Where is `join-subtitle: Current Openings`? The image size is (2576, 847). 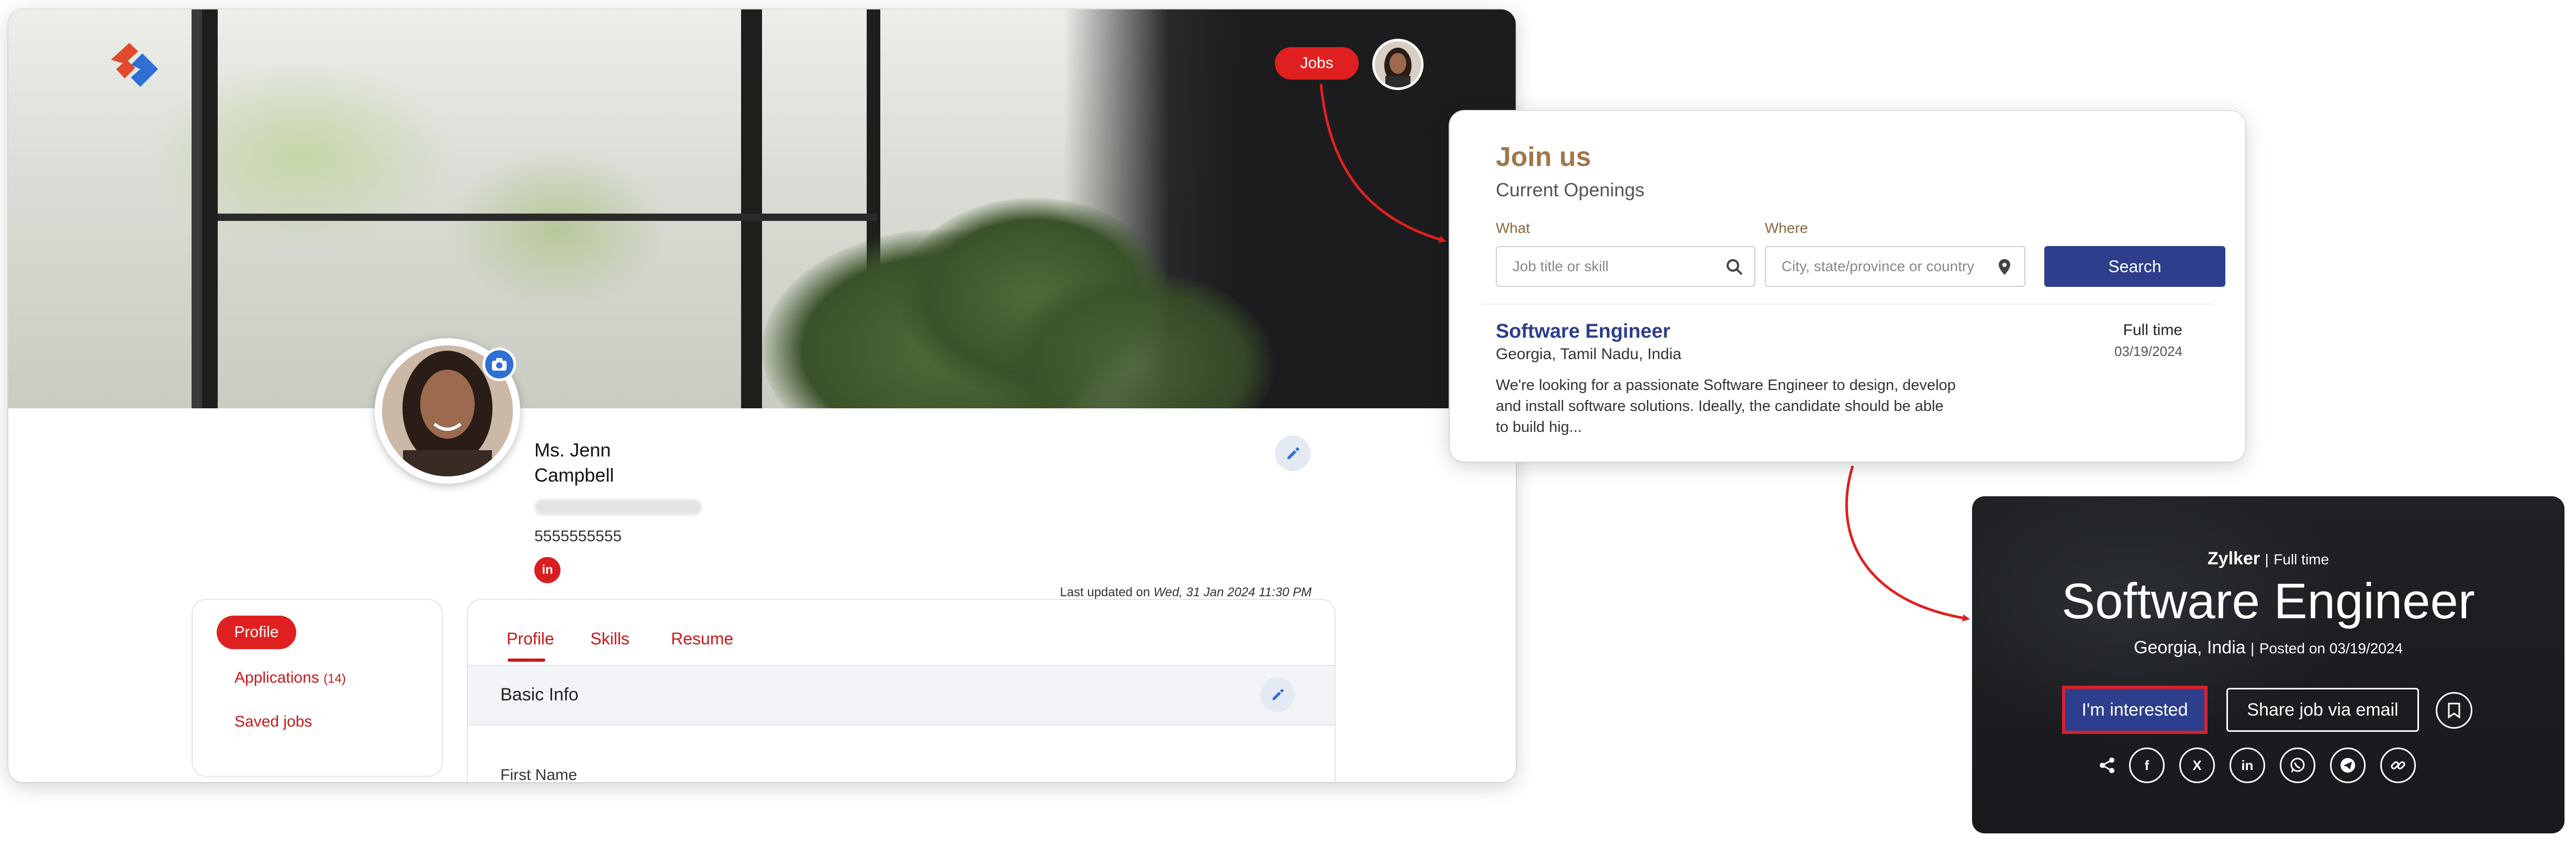
join-subtitle: Current Openings is located at coordinates (1570, 189).